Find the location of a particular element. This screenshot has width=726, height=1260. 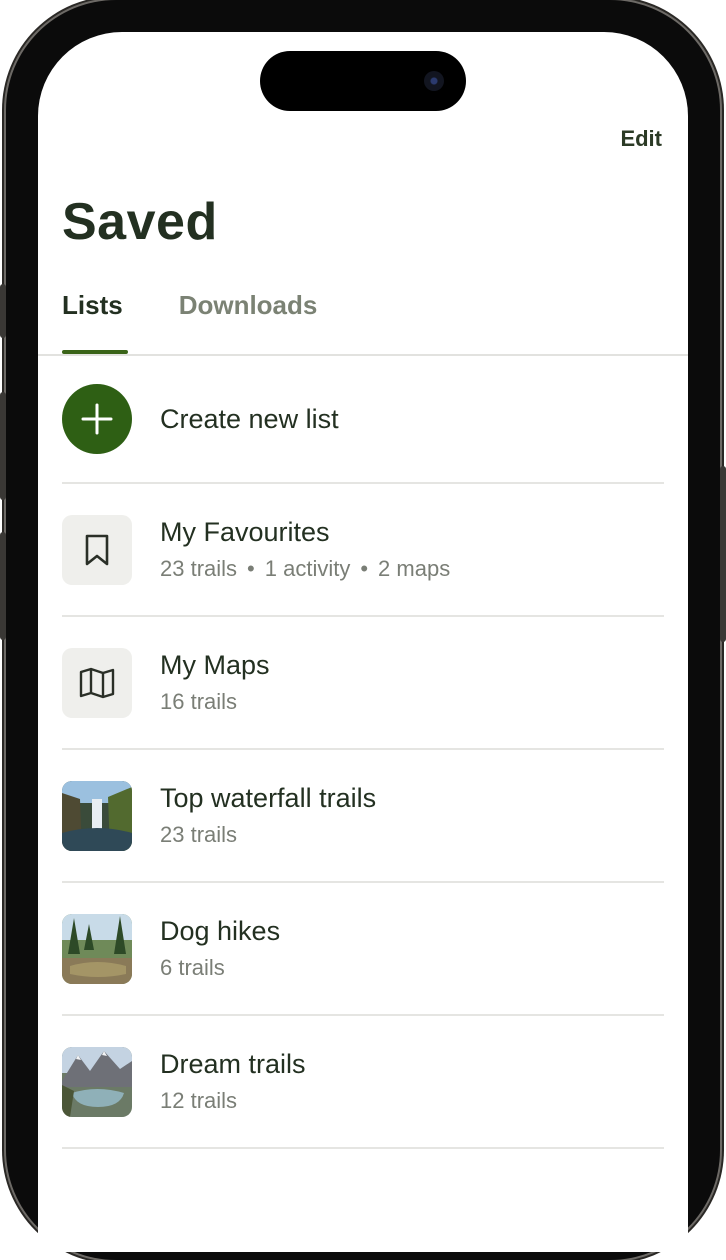

waterfall-photo is located at coordinates (97, 815).